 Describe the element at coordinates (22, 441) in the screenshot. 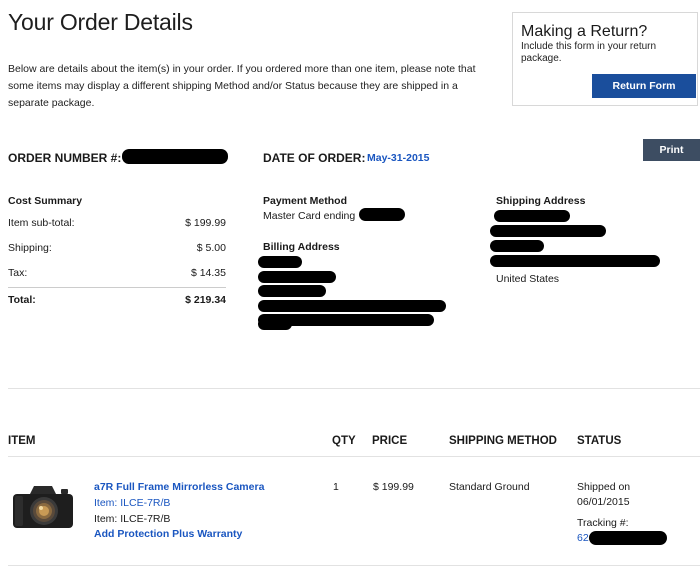

I see `column-header-item: ITEM` at that location.